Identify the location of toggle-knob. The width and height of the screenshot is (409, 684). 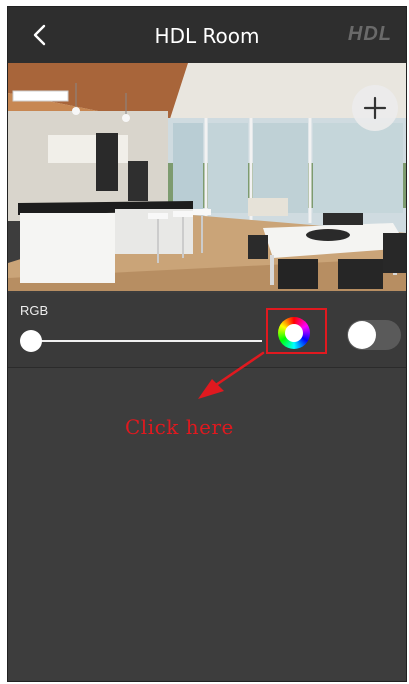
(362, 335).